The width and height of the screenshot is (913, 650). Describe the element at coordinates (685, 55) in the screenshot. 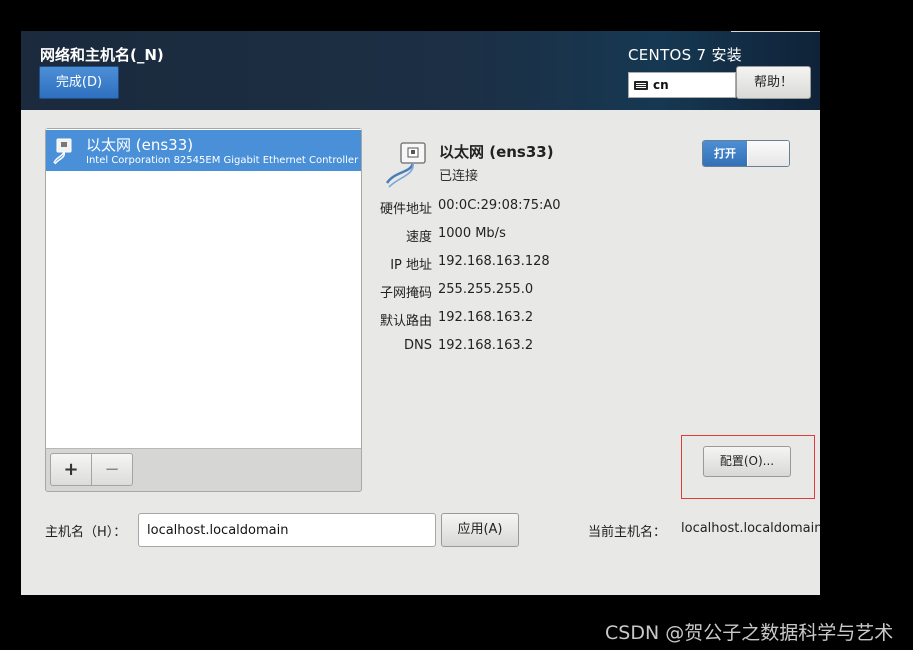

I see `install-title: CENTOS 7 安装` at that location.